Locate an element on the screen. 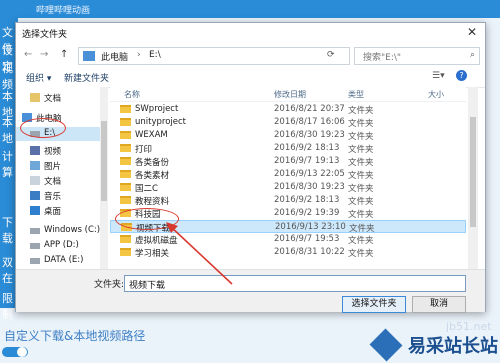 The width and height of the screenshot is (500, 363). computer-icon is located at coordinates (89, 56).